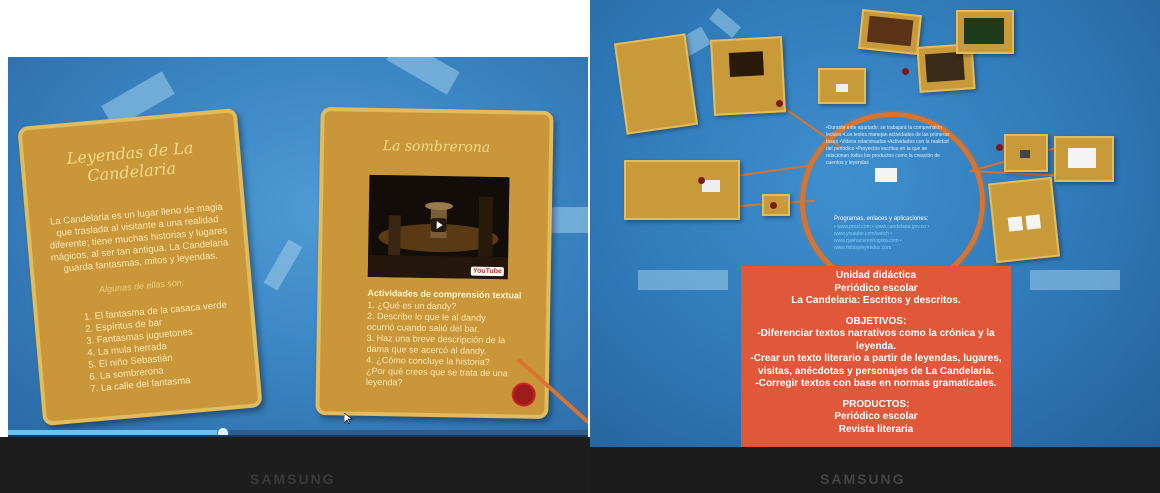 The image size is (1160, 493). What do you see at coordinates (436, 147) in the screenshot?
I see `sombrerona-card-title: La sombrerona` at bounding box center [436, 147].